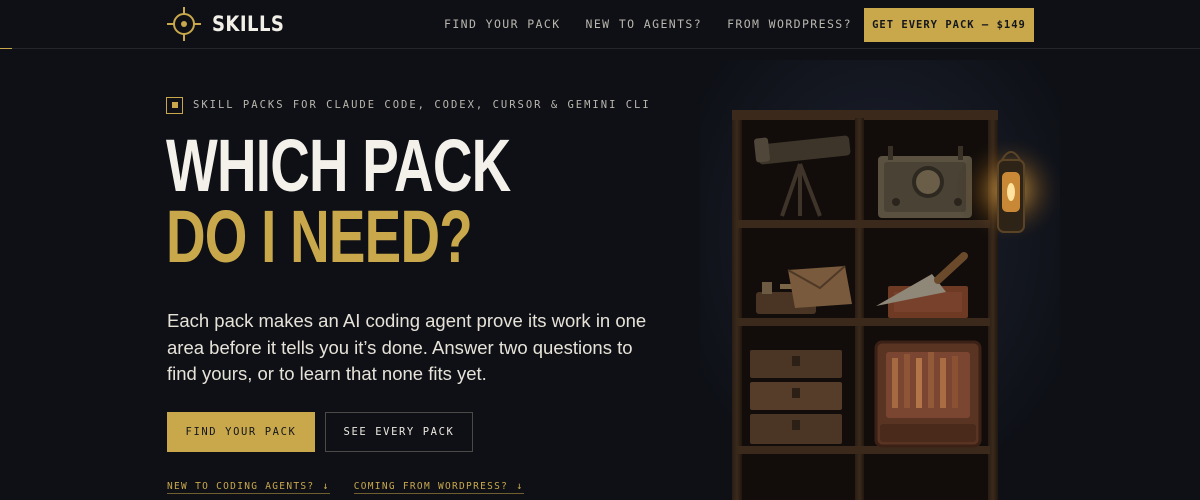 The width and height of the screenshot is (1200, 500). Describe the element at coordinates (399, 432) in the screenshot. I see `see-every-pack-button: SEE EVERY PACK` at that location.